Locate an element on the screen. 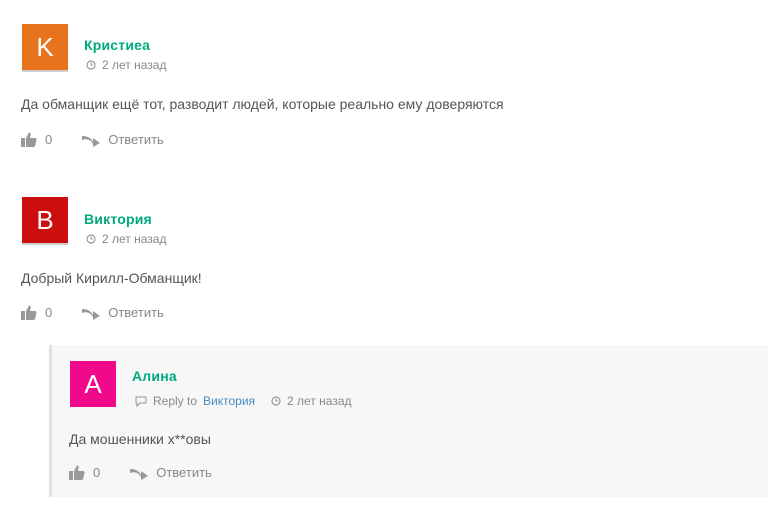 The height and width of the screenshot is (521, 784). avatar: B is located at coordinates (45, 220).